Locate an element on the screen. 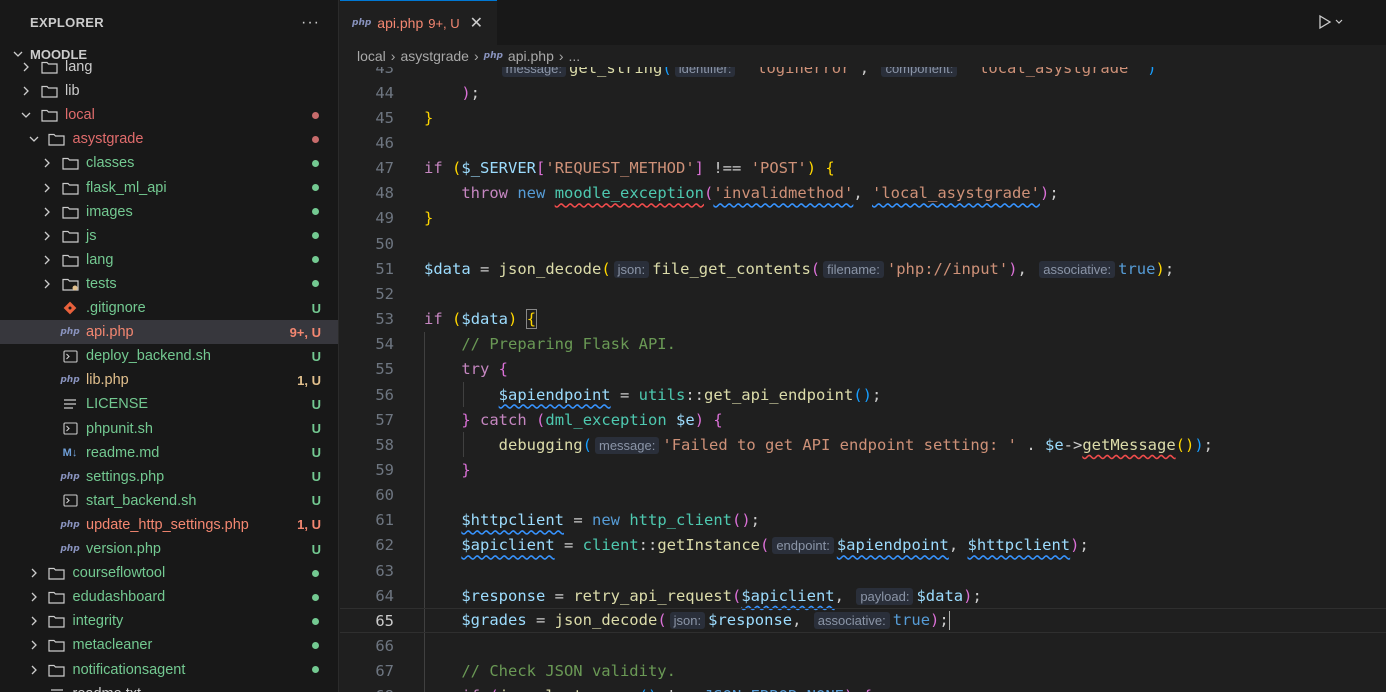  tab-api-php: php api.php 9+, U ✕ is located at coordinates (419, 22).